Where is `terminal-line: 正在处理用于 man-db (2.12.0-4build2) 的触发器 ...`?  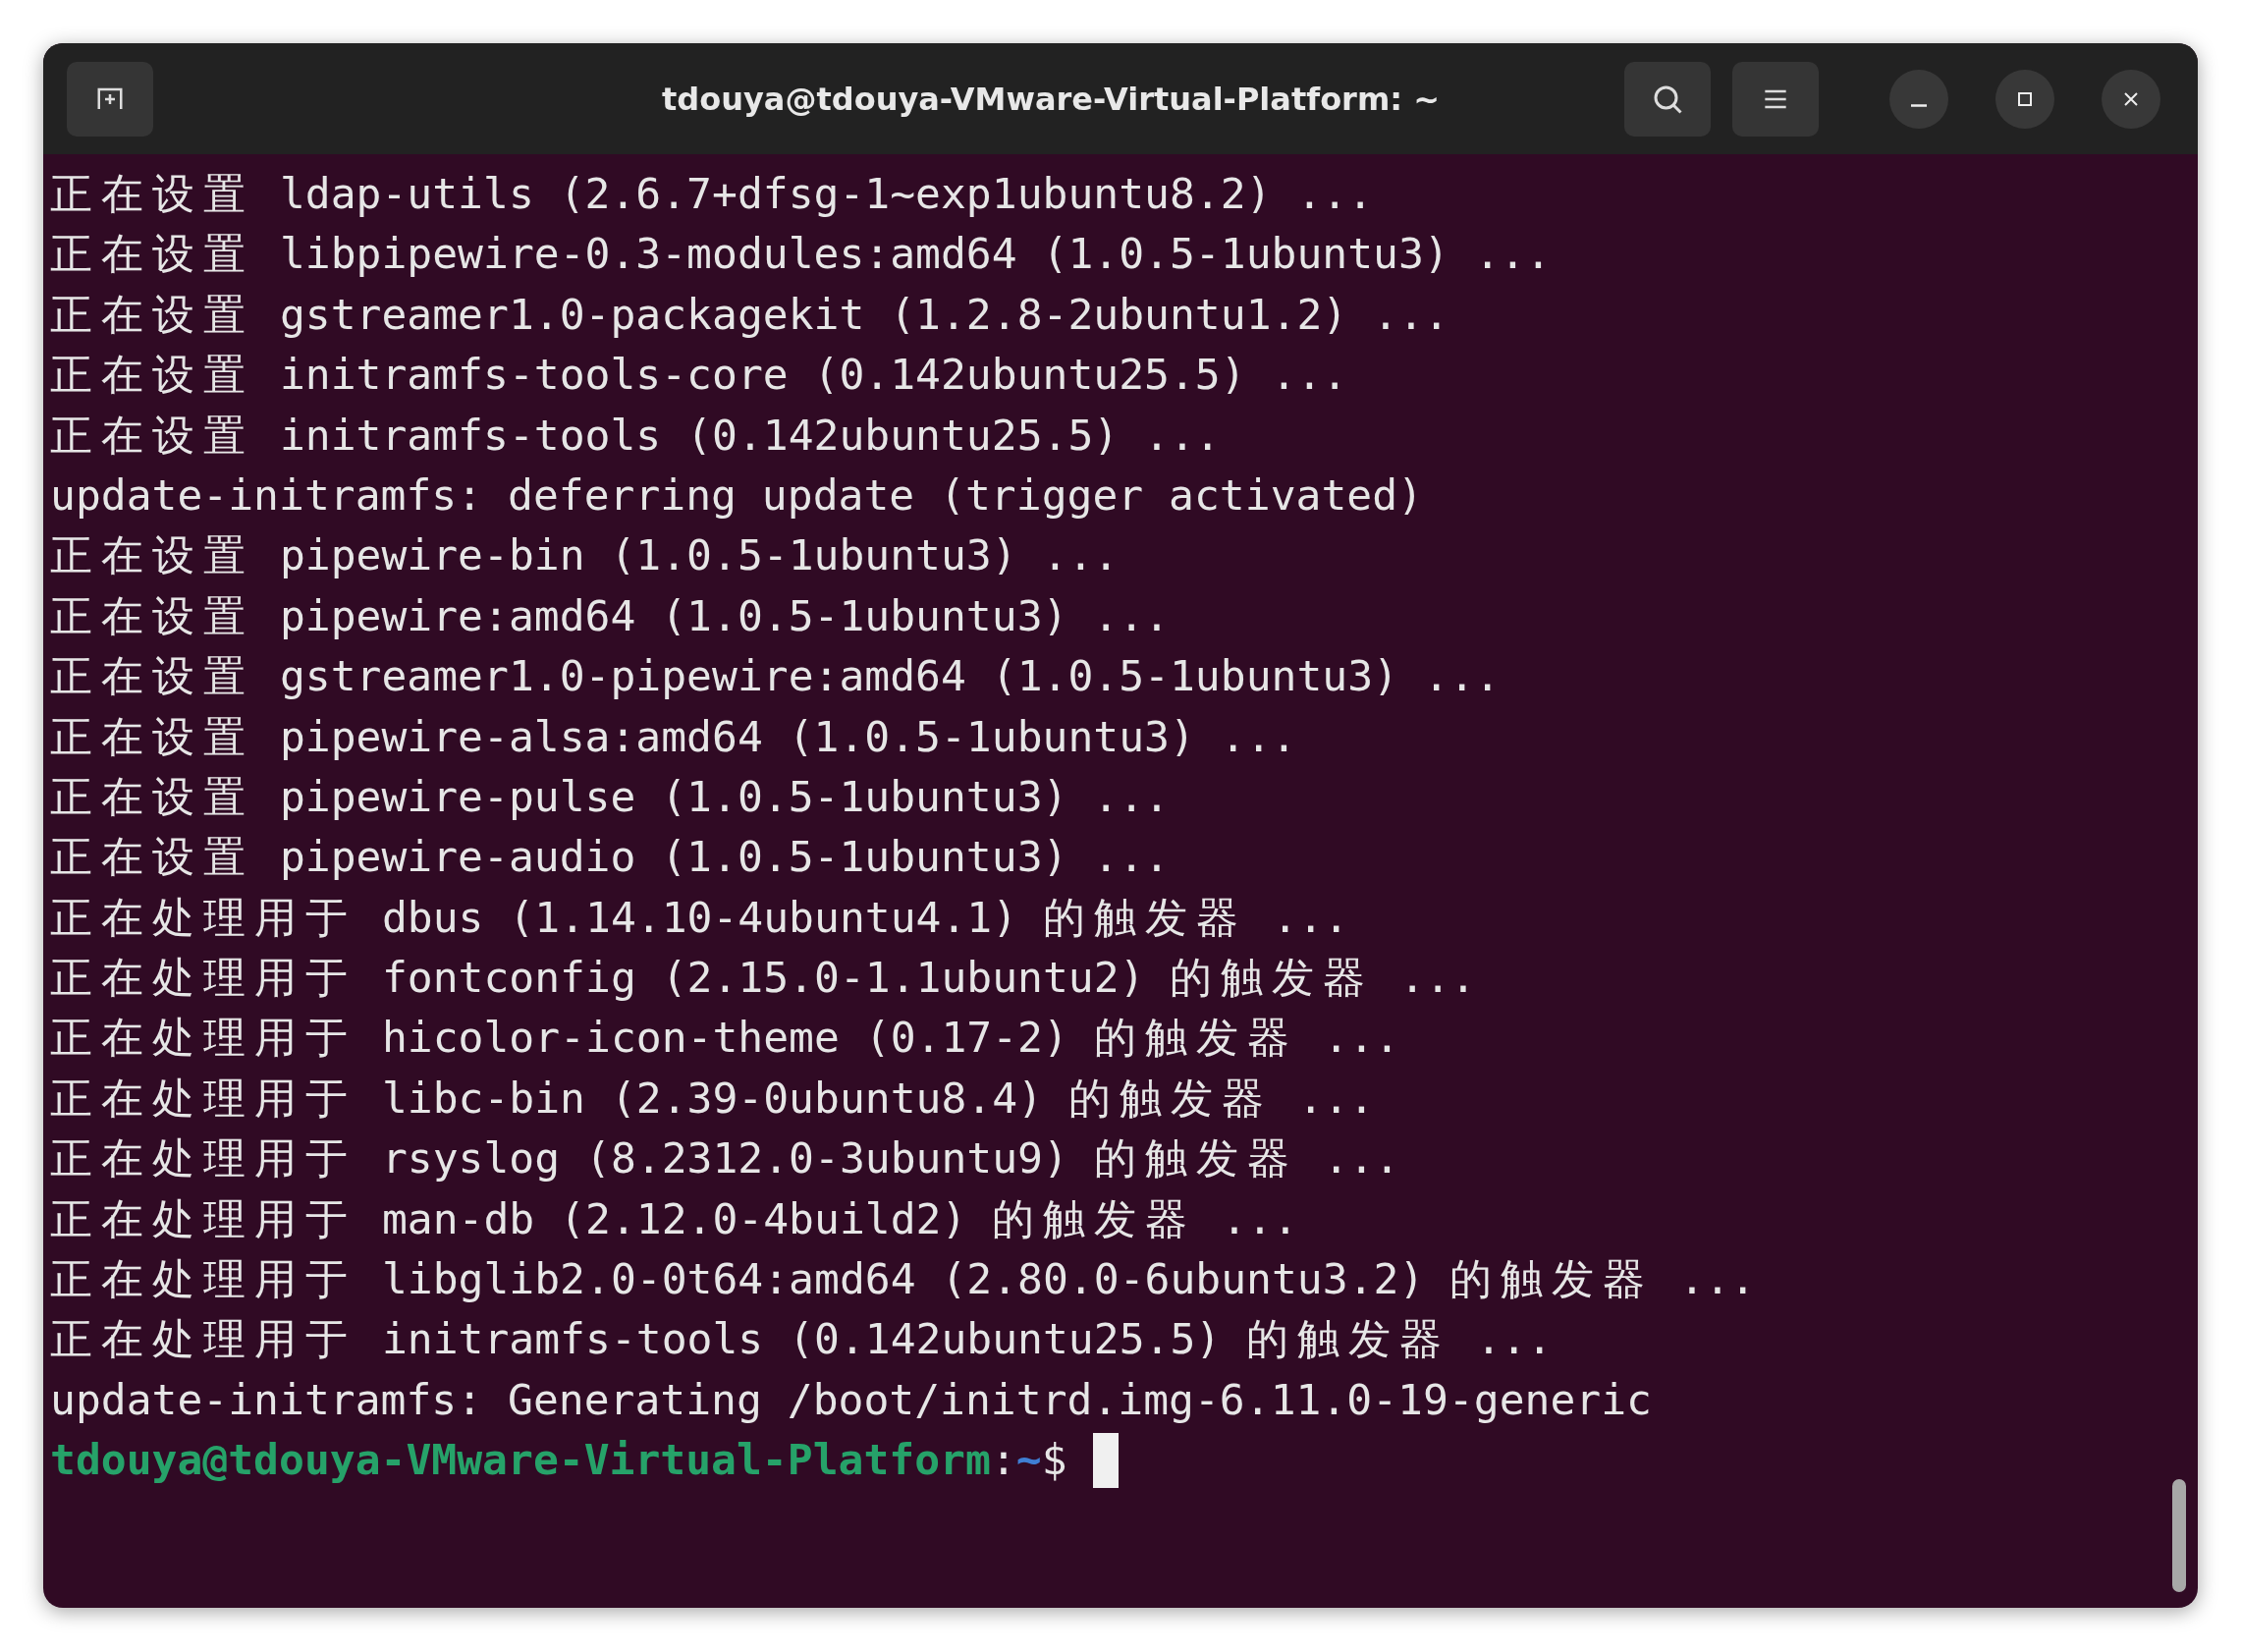
terminal-line: 正在处理用于 man-db (2.12.0-4build2) 的触发器 ... is located at coordinates (674, 1218).